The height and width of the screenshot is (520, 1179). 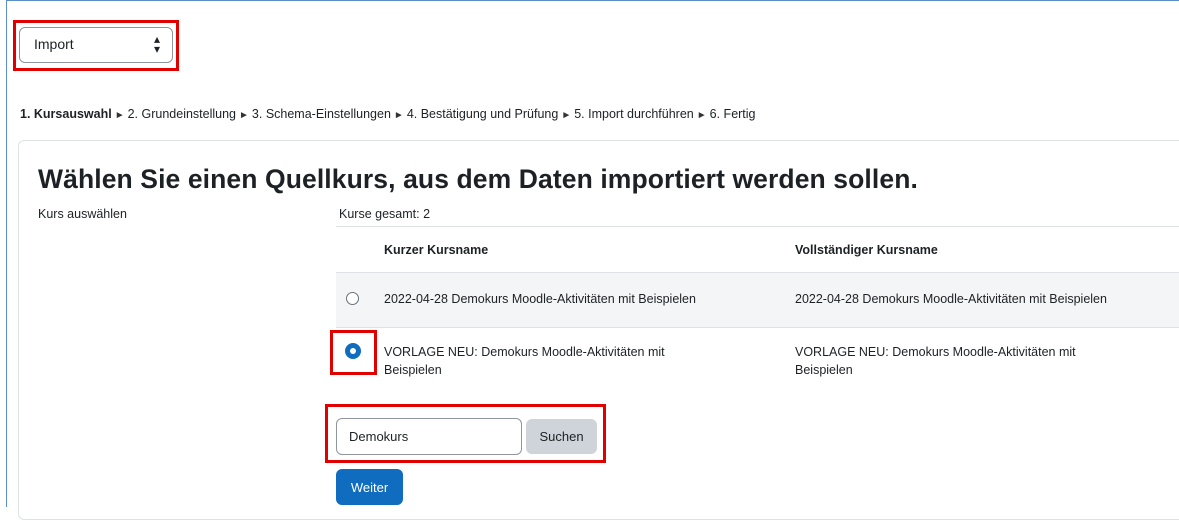 I want to click on total-courses-text: Kurse gesamt: 2, so click(x=385, y=214).